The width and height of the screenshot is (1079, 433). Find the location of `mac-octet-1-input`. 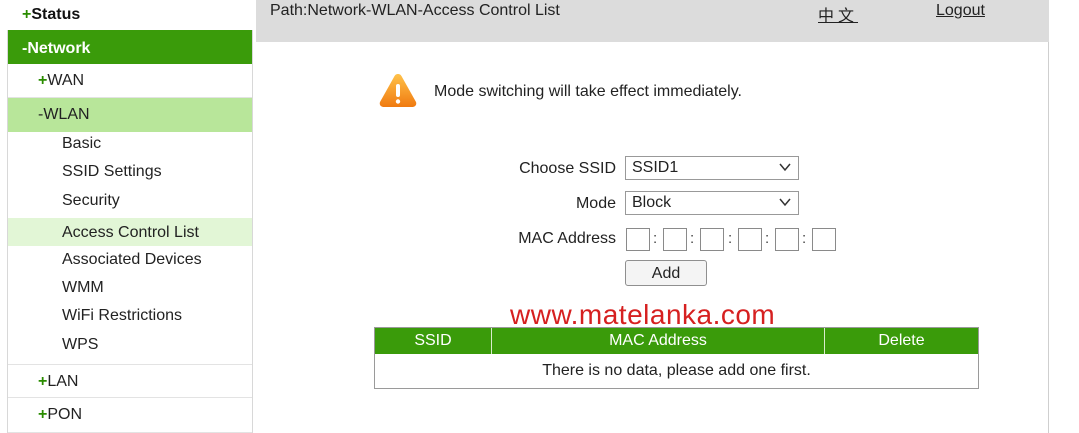

mac-octet-1-input is located at coordinates (638, 239).